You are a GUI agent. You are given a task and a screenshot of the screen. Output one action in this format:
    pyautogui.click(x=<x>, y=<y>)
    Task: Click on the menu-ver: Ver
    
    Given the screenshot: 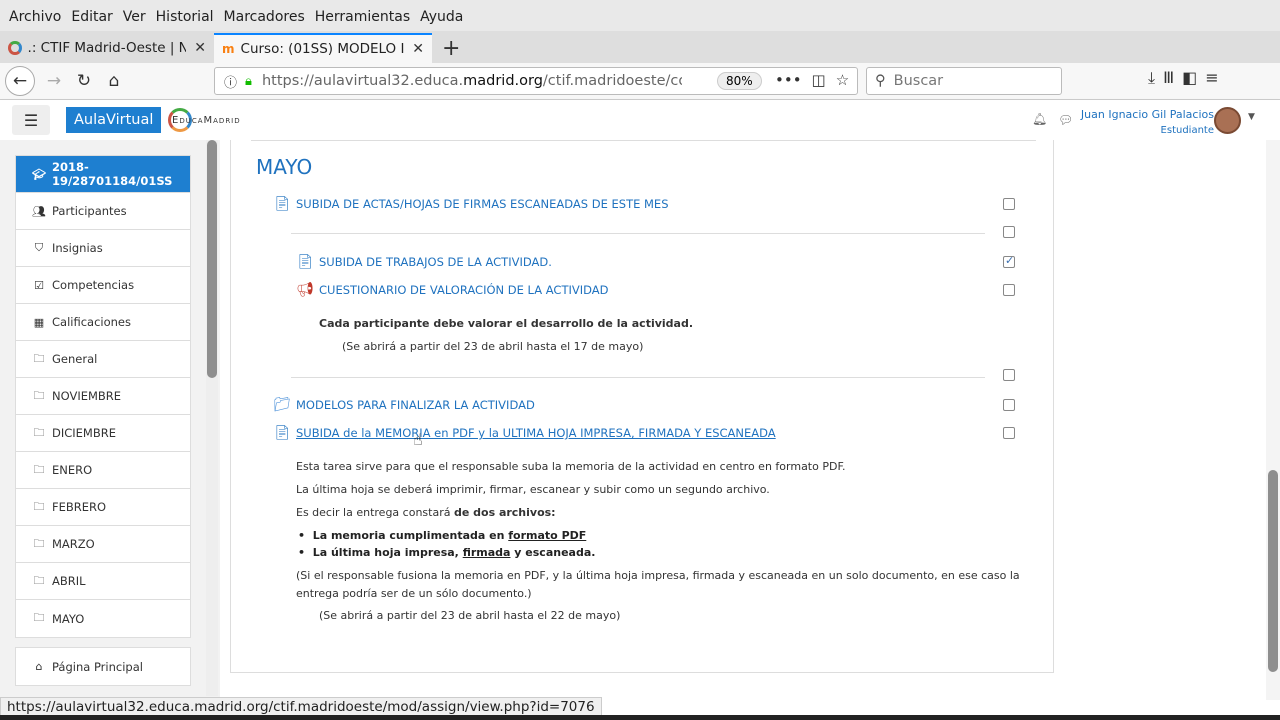 What is the action you would take?
    pyautogui.click(x=134, y=17)
    